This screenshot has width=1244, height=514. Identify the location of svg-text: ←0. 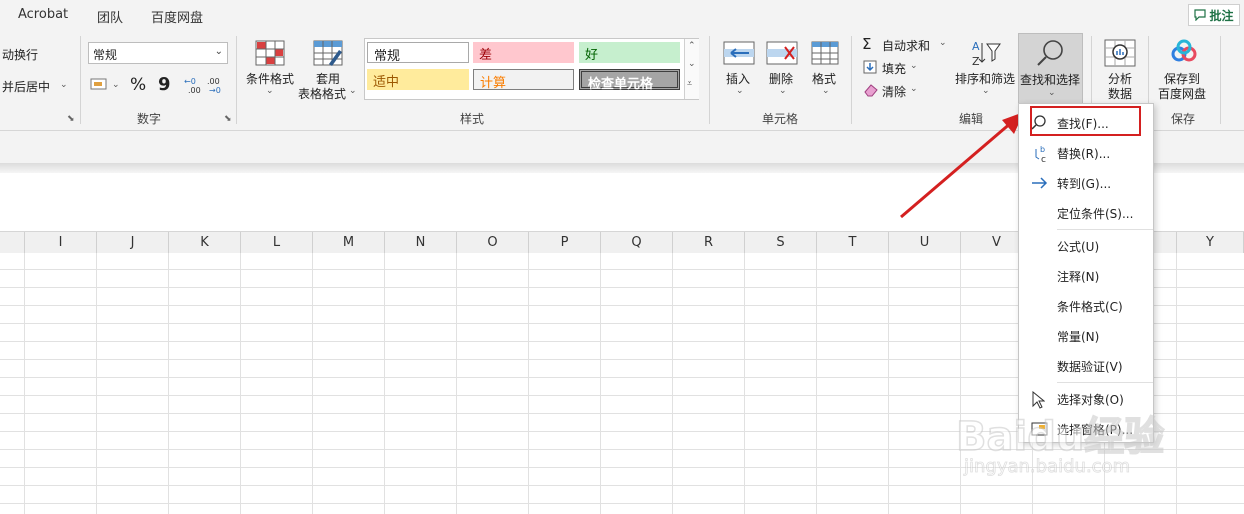
(190, 81).